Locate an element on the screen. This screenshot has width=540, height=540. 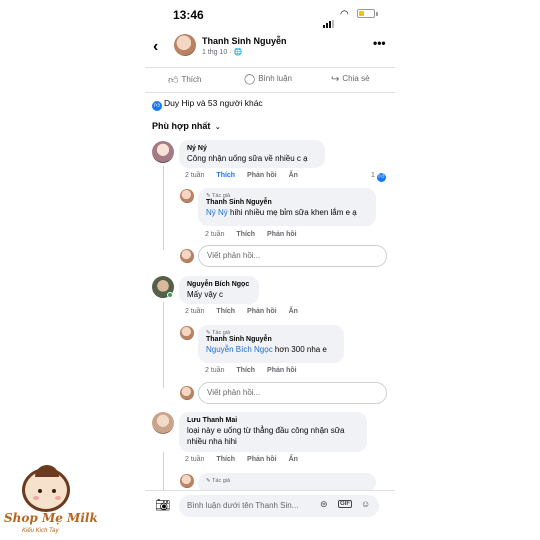
reply-text: Ný Ný hihi nhiều mẹ bỉm sữa khen lắm e ạ is located at coordinates (287, 212).